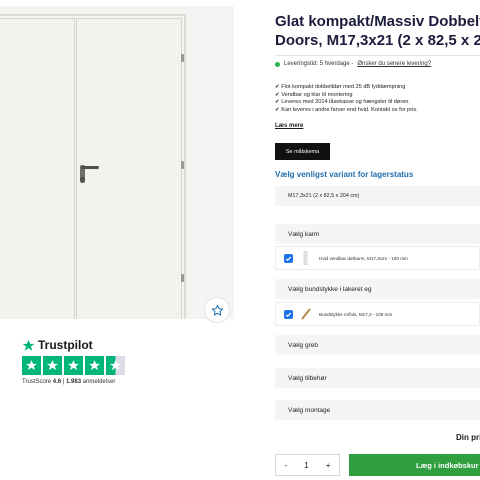 Image resolution: width=480 pixels, height=480 pixels. I want to click on quantity-stepper: - 1 +, so click(307, 465).